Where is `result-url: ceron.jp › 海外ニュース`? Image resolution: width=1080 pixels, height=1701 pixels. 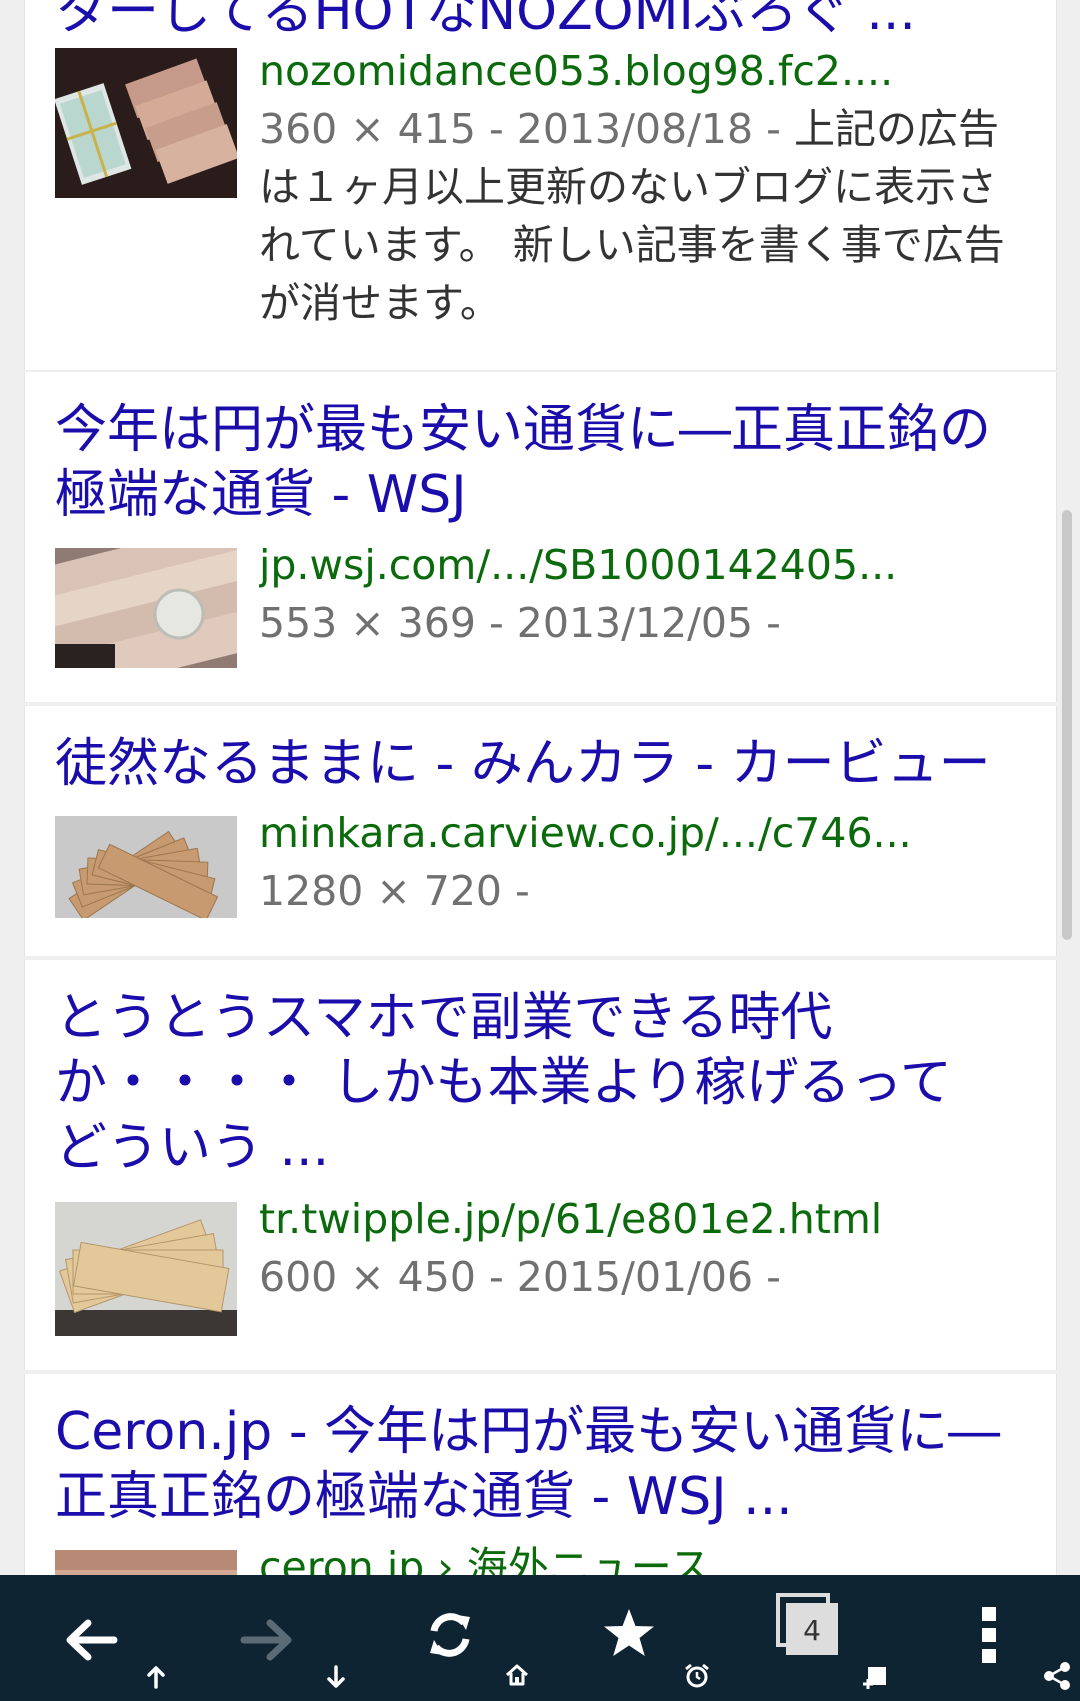
result-url: ceron.jp › 海外ニュース is located at coordinates (643, 1556).